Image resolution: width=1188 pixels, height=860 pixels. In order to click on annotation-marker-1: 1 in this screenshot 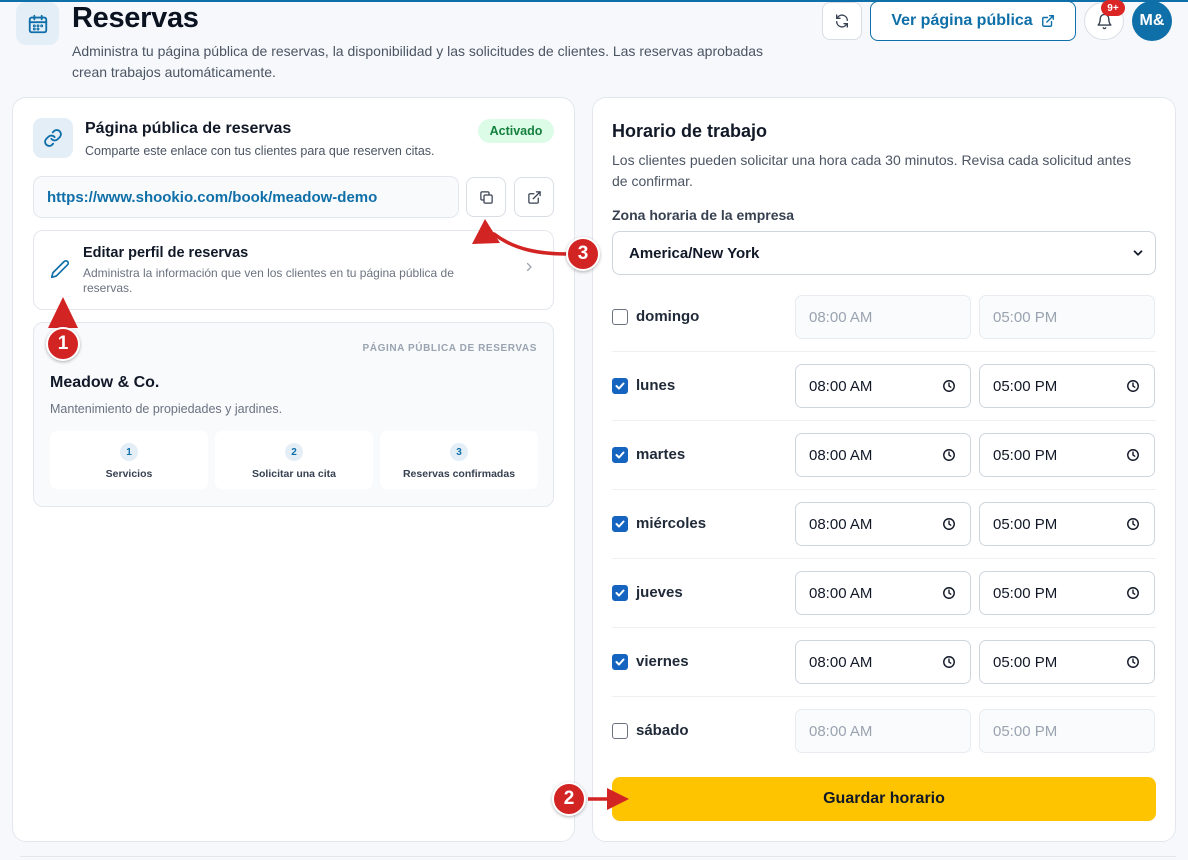, I will do `click(63, 344)`.